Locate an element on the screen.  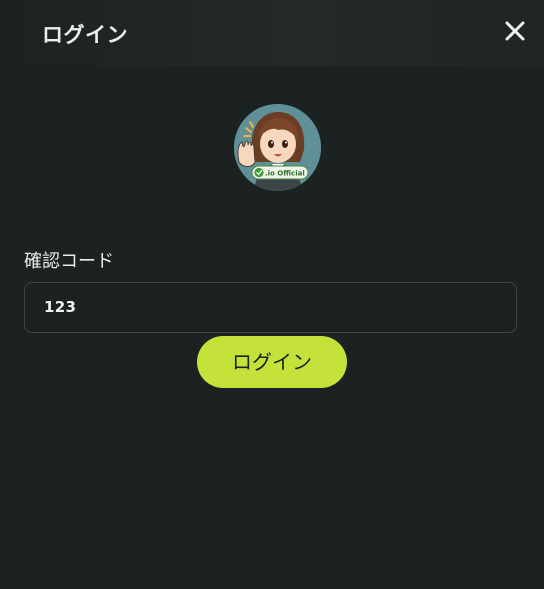
official-badge-text: .io Official is located at coordinates (285, 174).